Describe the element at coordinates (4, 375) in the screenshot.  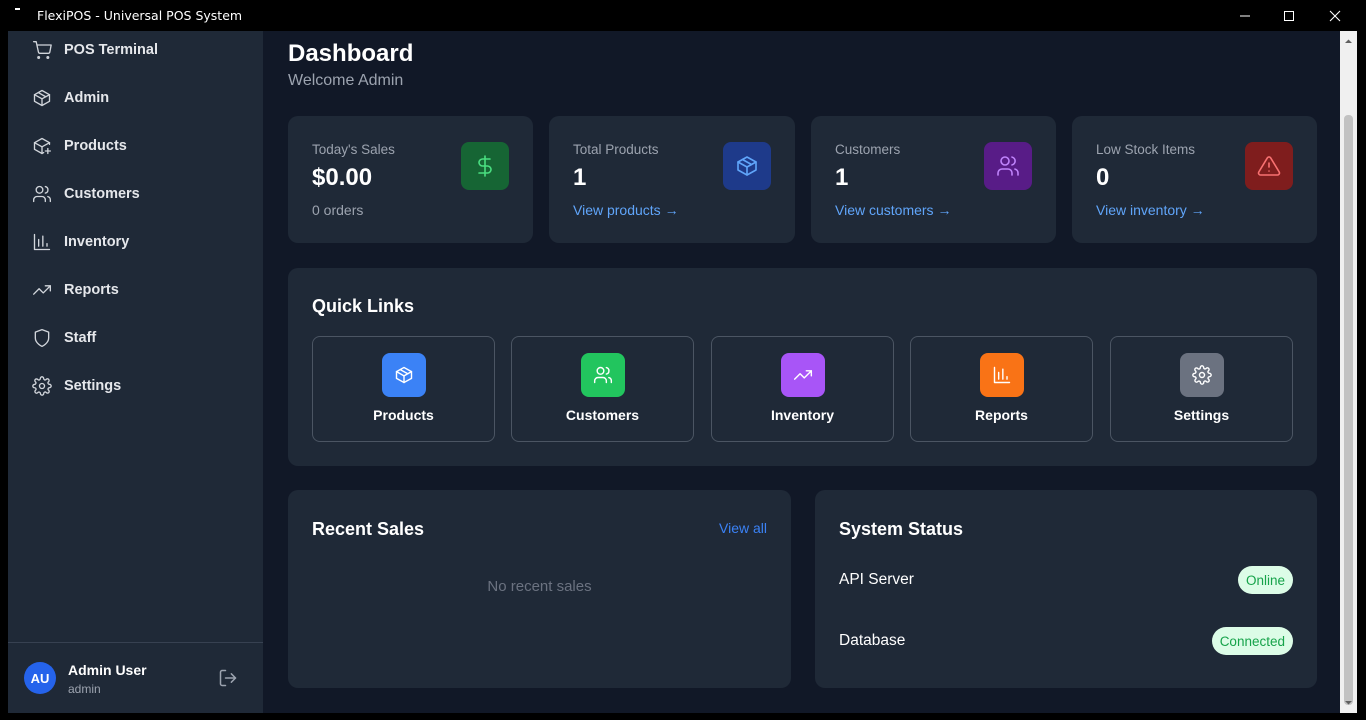
I see `window-border-left` at that location.